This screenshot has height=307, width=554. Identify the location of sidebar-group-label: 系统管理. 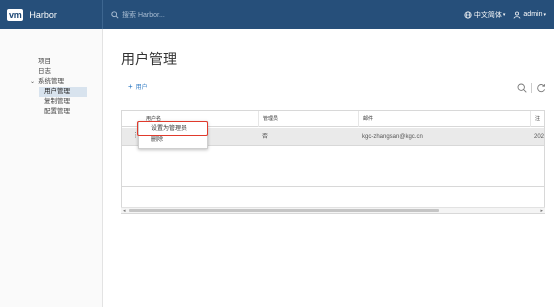
(51, 81).